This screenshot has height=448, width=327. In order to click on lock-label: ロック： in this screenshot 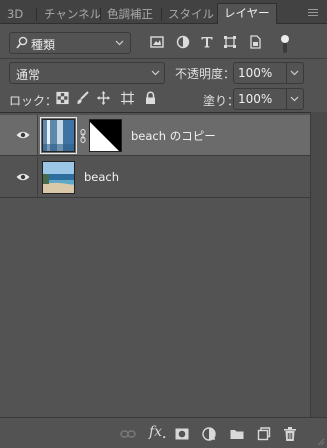, I will do `click(33, 101)`.